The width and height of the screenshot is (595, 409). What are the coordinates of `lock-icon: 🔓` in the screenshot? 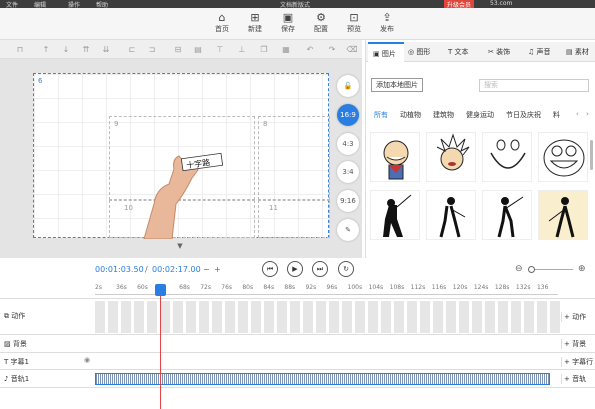 It's located at (348, 86).